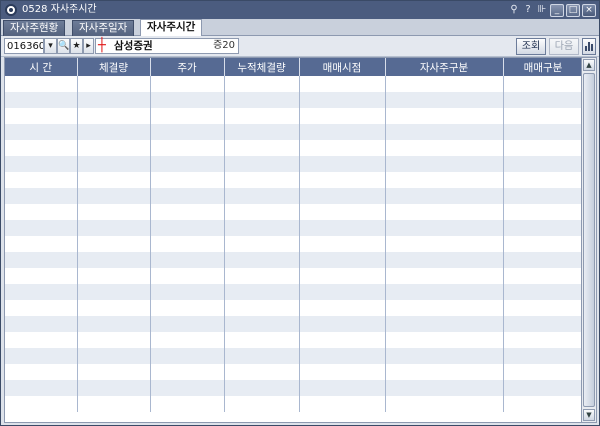  I want to click on close-button: ×, so click(589, 10).